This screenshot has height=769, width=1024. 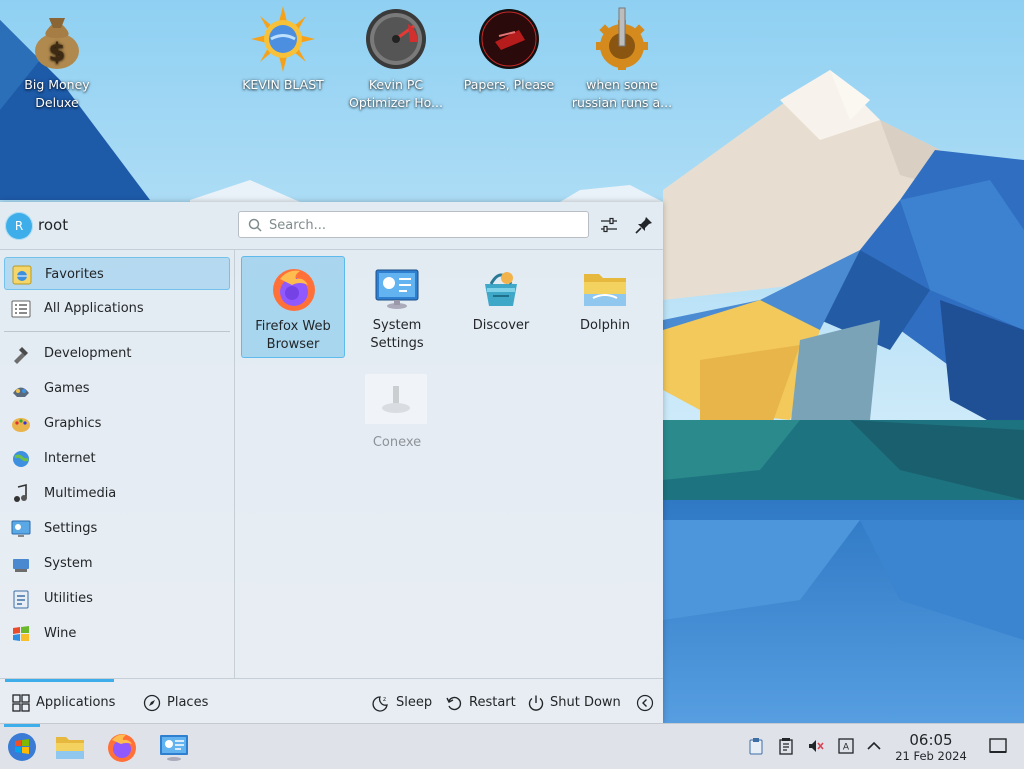 I want to click on sidebar-item-internet: Internet, so click(x=117, y=458).